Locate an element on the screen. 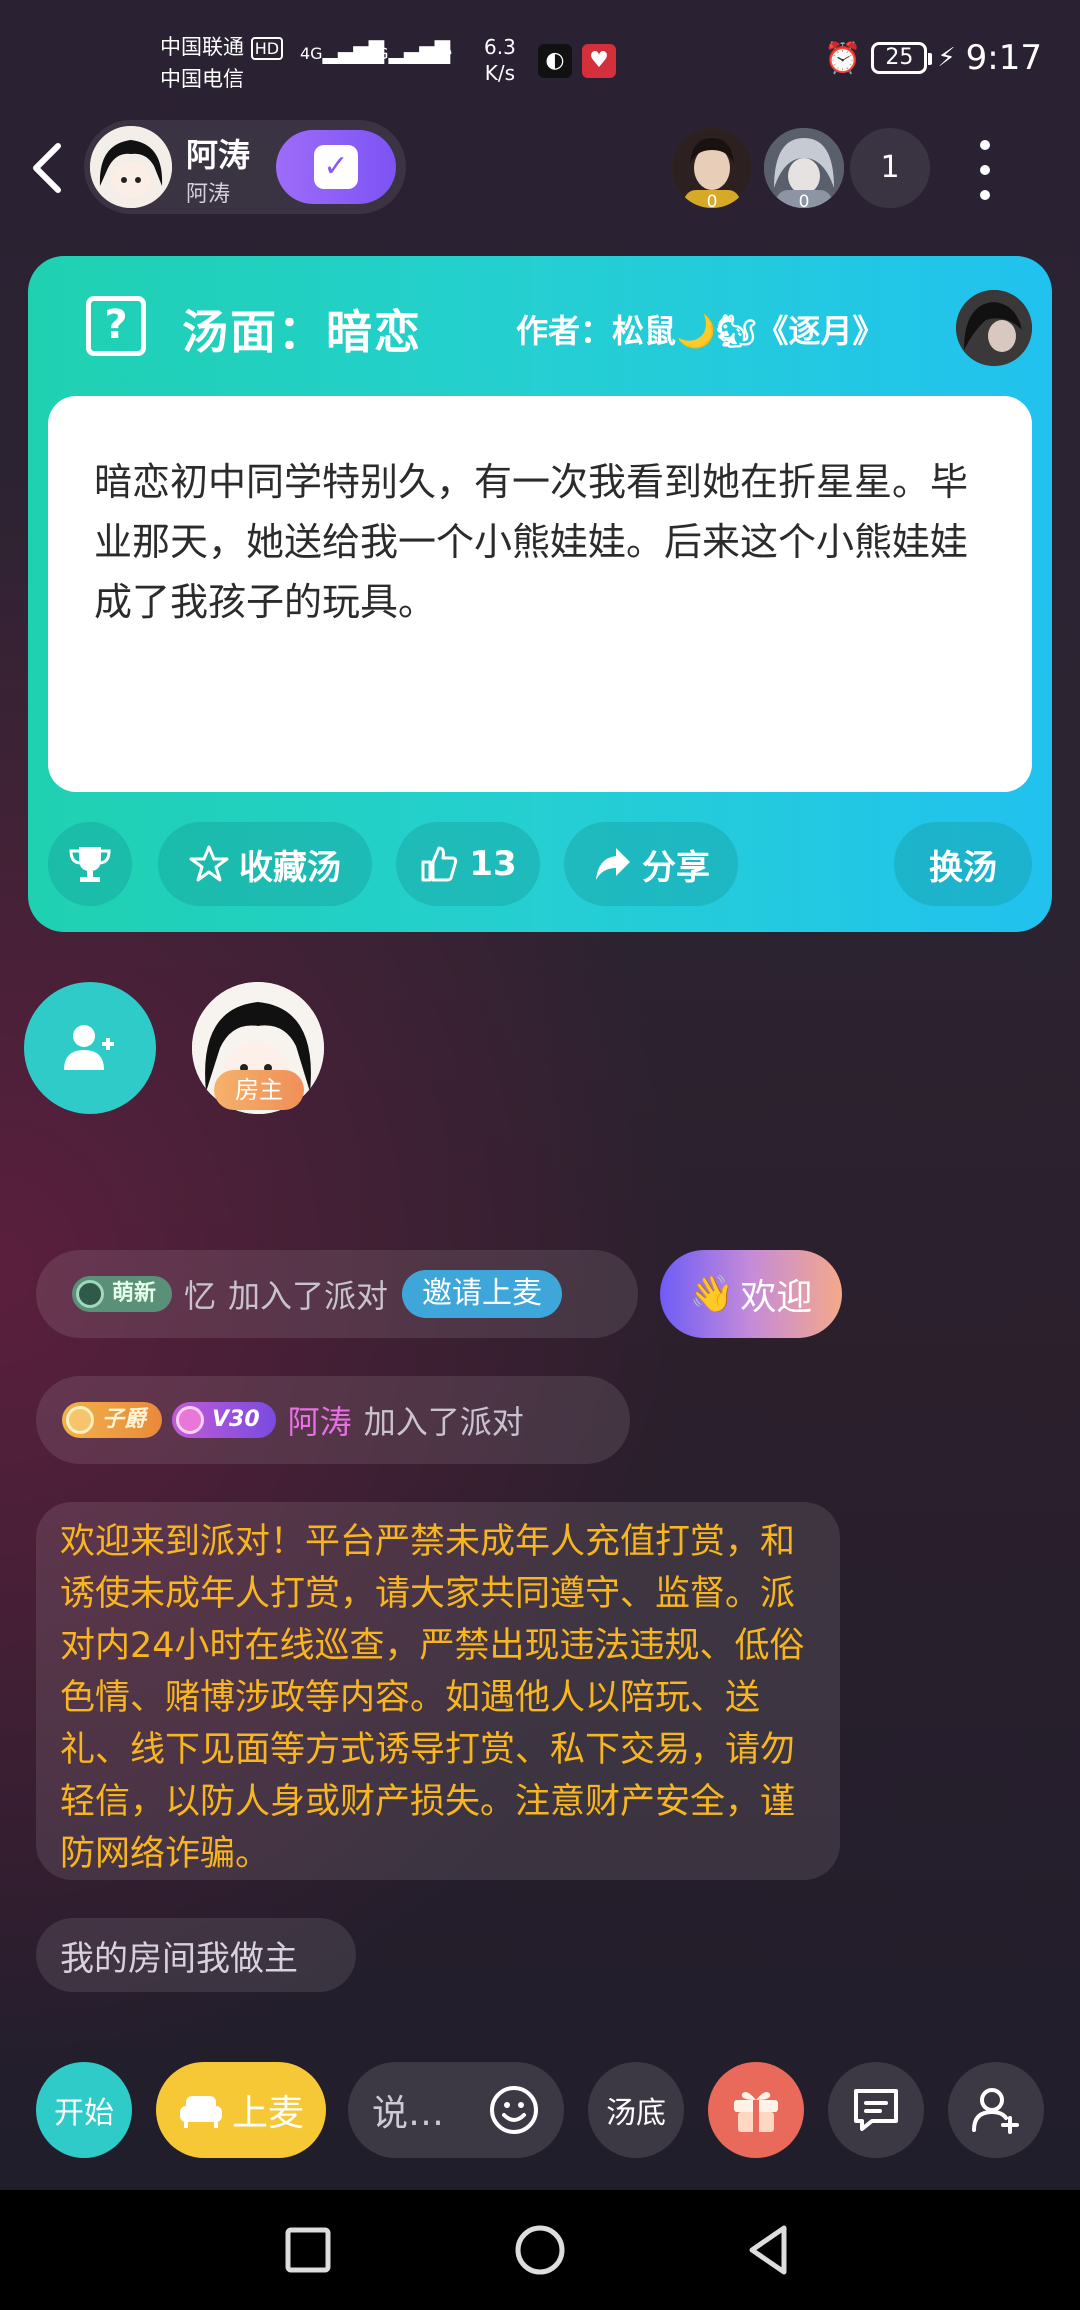 This screenshot has height=2310, width=1080. wave-hand-icon: 👋 is located at coordinates (712, 1294).